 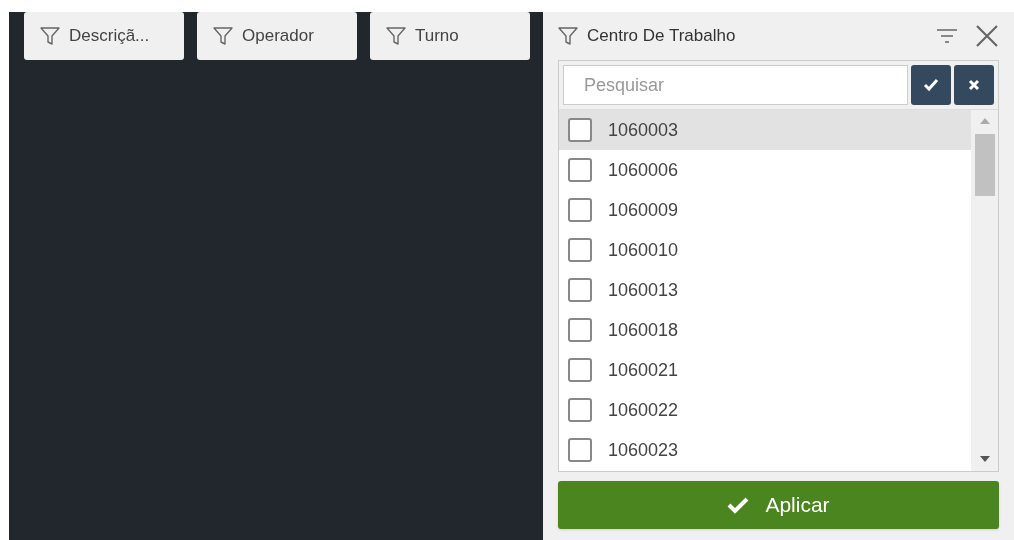 What do you see at coordinates (778, 505) in the screenshot?
I see `apply-button: Aplicar` at bounding box center [778, 505].